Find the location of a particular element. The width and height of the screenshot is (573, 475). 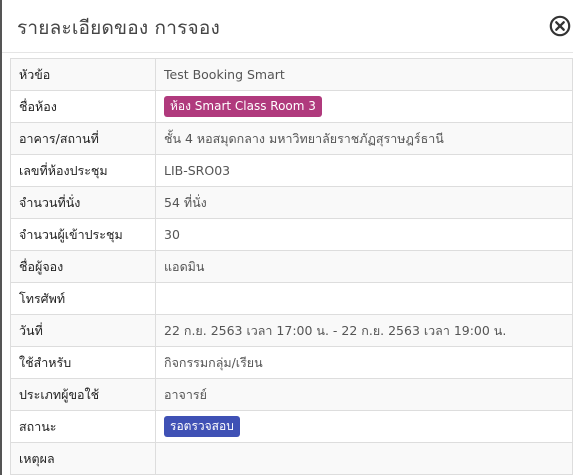

detail-row-room-number: เลขที่ห้องประชุม LIB-SRO03 is located at coordinates (291, 170).